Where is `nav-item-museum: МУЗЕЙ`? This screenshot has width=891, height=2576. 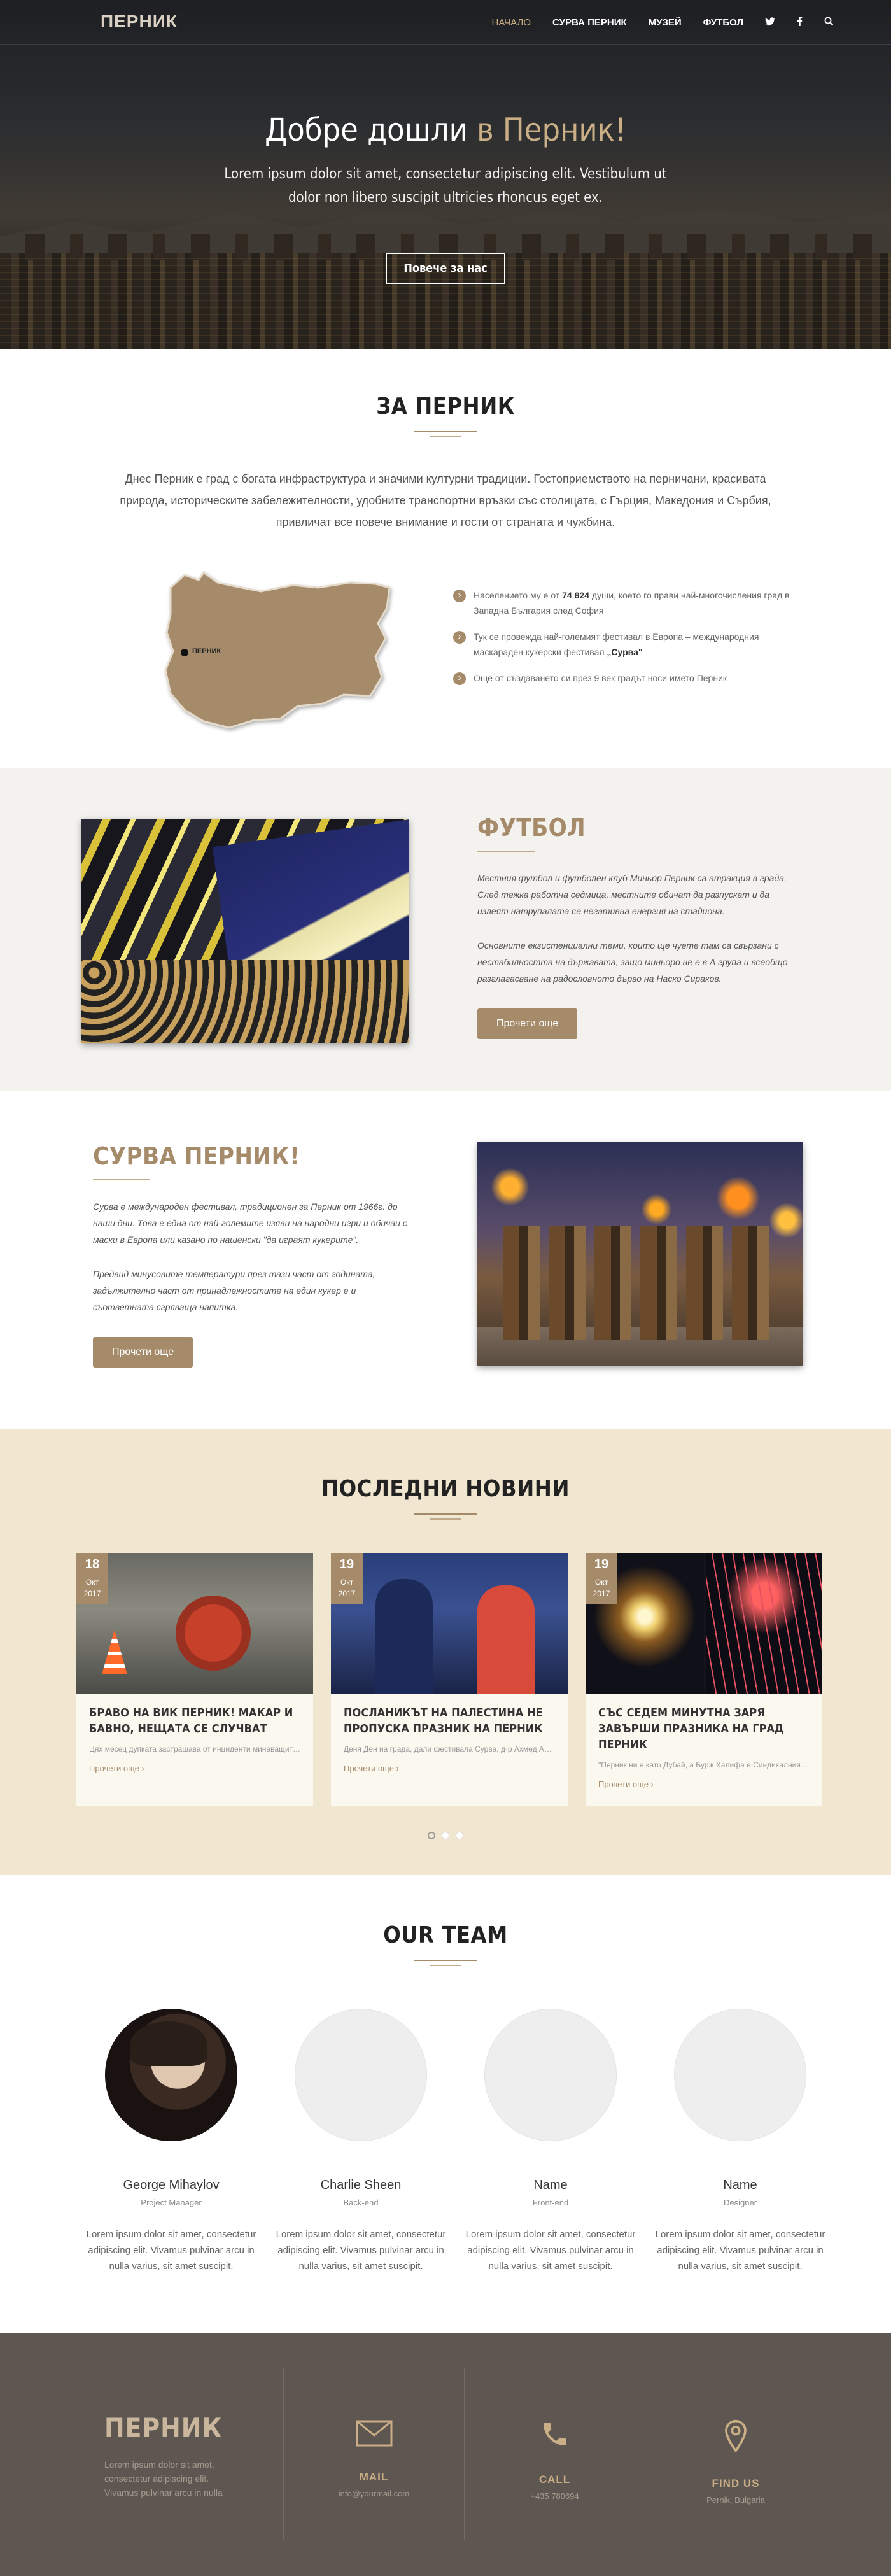 nav-item-museum: МУЗЕЙ is located at coordinates (665, 22).